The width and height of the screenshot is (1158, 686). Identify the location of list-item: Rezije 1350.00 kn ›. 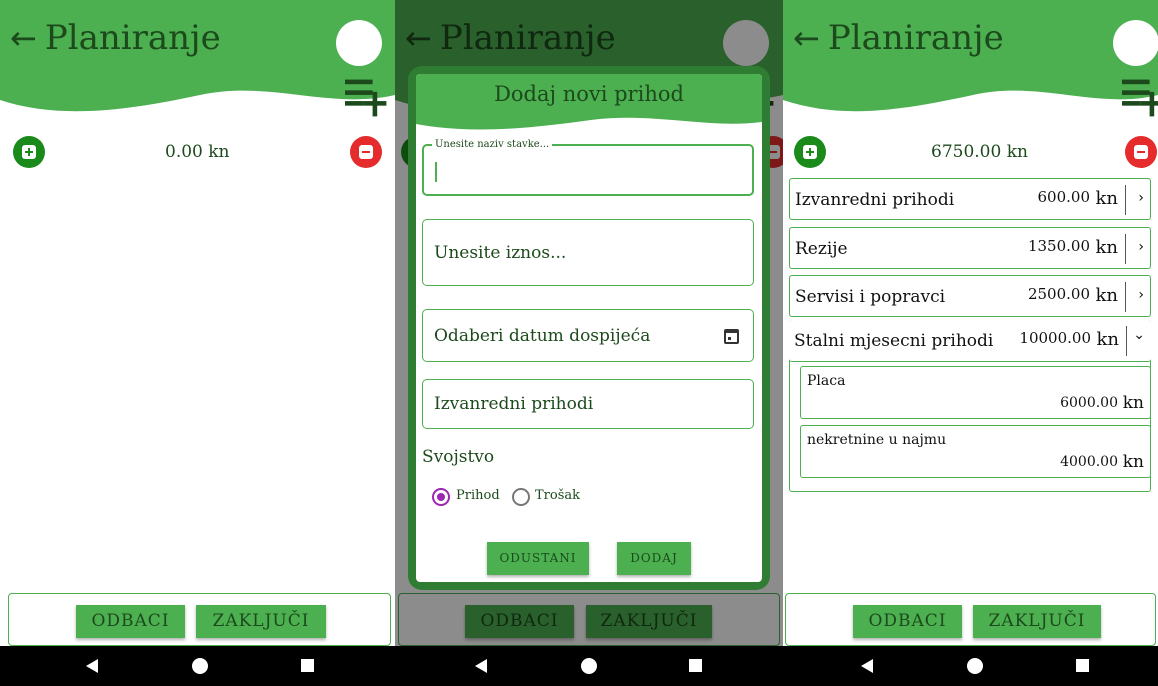
(970, 248).